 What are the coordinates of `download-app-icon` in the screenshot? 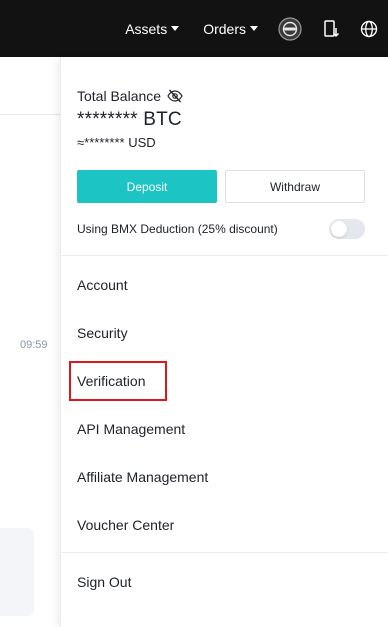 It's located at (331, 29).